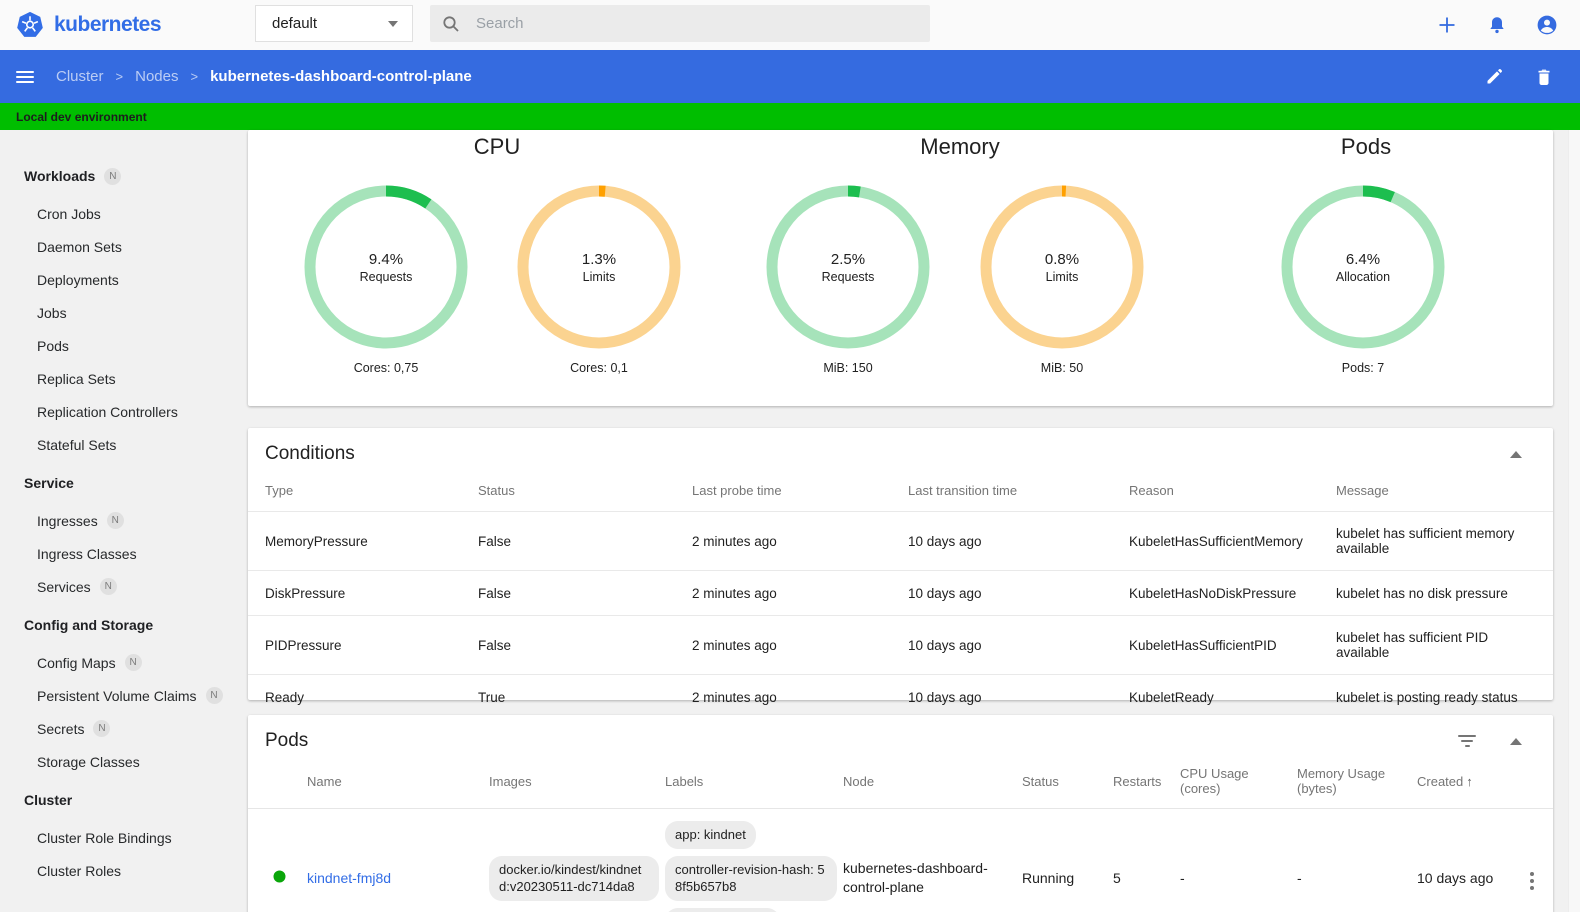 The image size is (1580, 912). Describe the element at coordinates (1470, 780) in the screenshot. I see `col-header-created: Created ↑` at that location.